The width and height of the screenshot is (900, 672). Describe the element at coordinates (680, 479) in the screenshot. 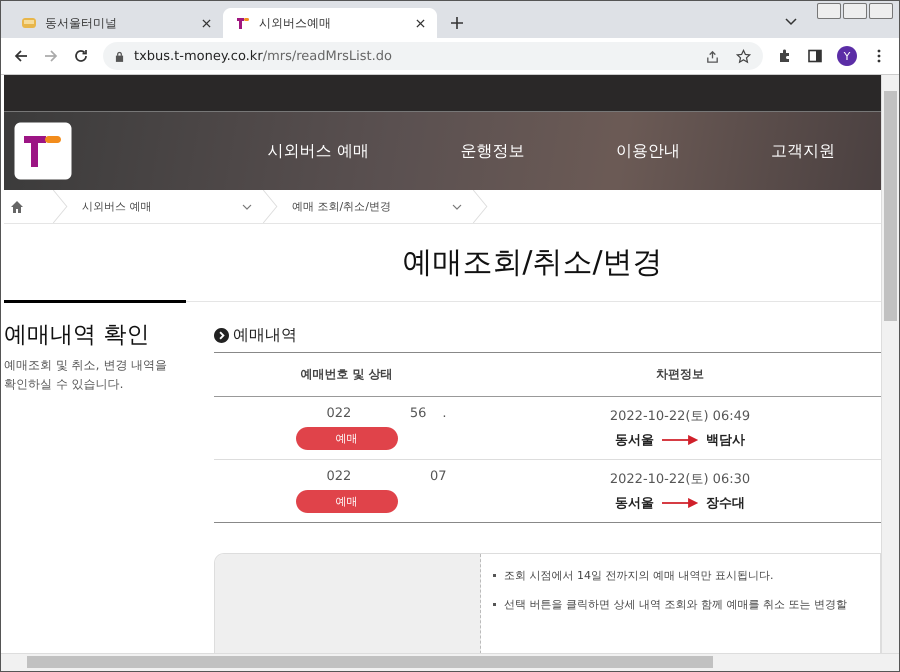

I see `departure-datetime: 2022-10-22(토) 06:30` at that location.